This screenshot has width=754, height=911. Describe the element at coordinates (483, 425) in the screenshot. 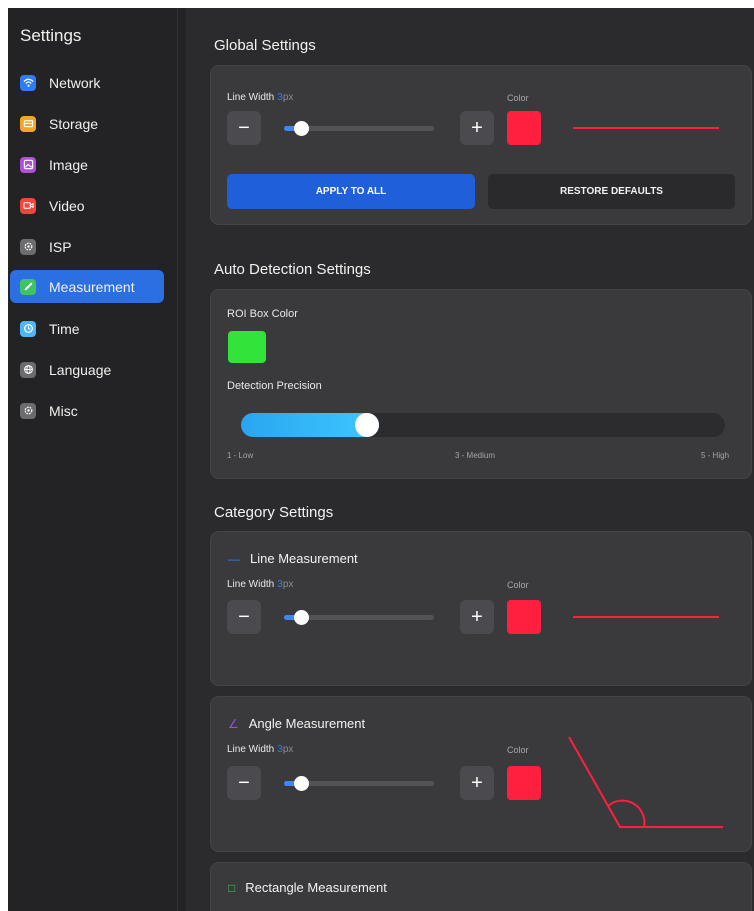

I see `detection-precision-slider` at that location.